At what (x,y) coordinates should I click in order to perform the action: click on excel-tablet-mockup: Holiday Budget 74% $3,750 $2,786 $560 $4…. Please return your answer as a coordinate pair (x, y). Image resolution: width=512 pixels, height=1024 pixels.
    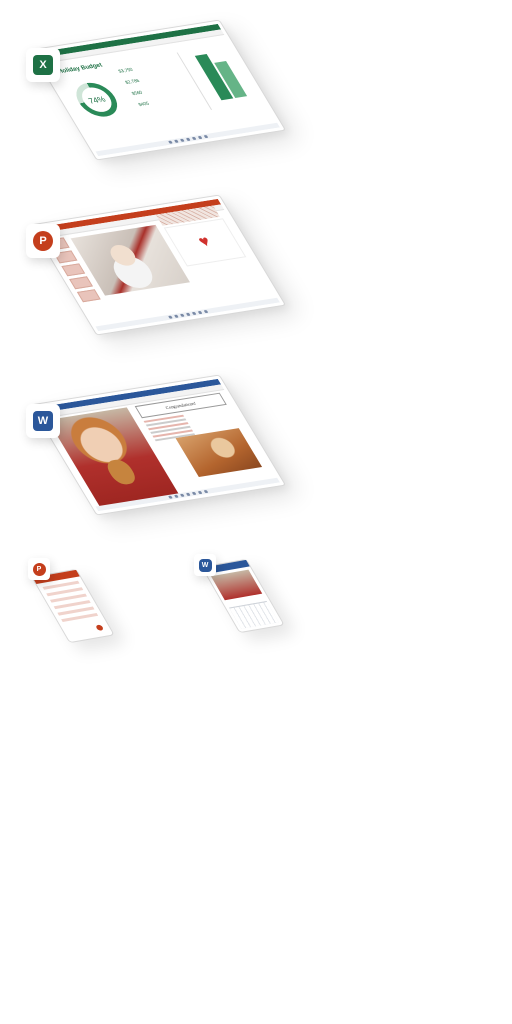
    Looking at the image, I should click on (158, 90).